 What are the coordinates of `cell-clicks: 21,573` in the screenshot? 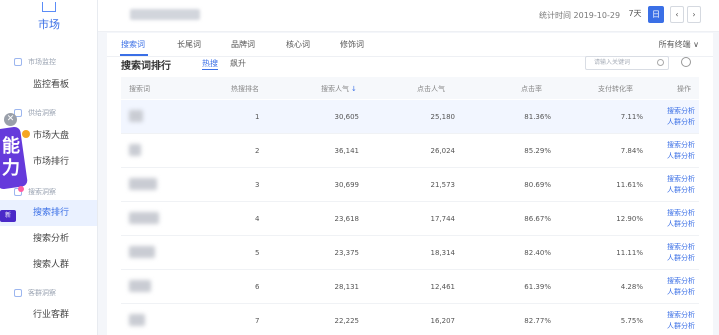 It's located at (443, 185).